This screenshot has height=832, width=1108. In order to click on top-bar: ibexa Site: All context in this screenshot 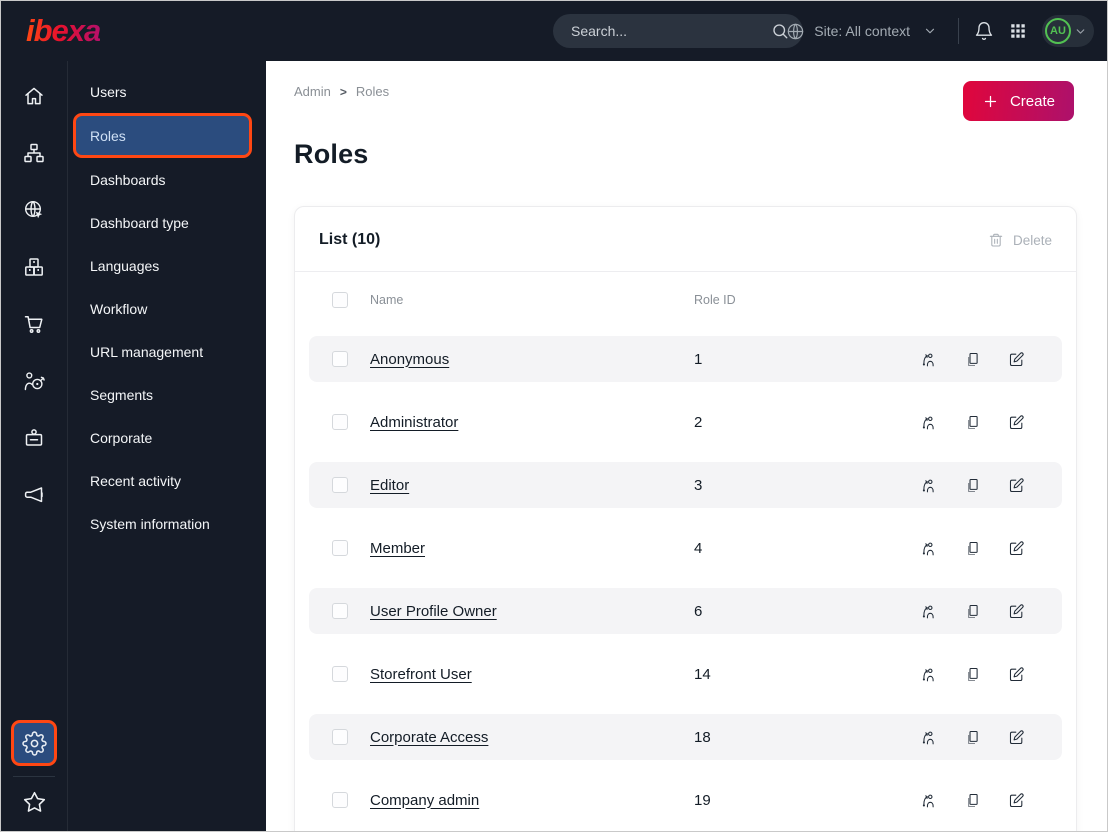, I will do `click(554, 31)`.